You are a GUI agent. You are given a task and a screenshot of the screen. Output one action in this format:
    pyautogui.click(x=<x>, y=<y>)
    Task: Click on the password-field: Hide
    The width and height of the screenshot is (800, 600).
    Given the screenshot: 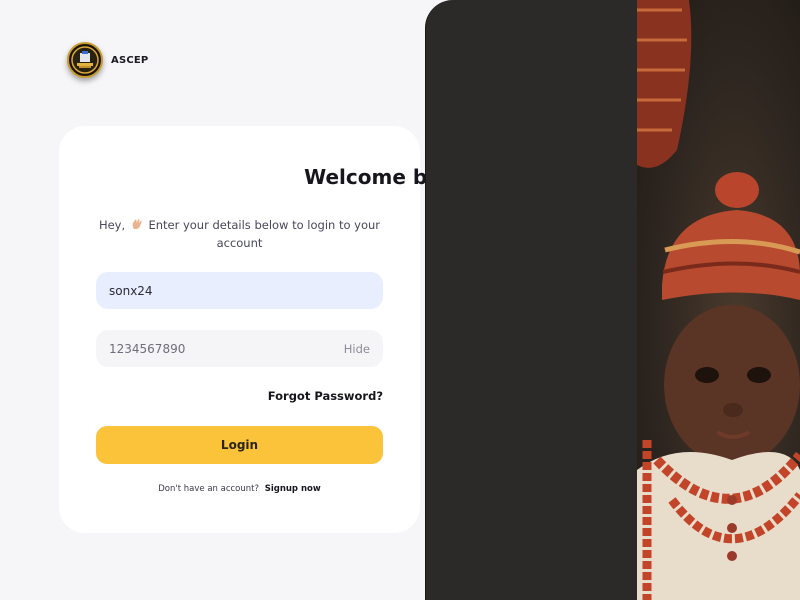 What is the action you would take?
    pyautogui.click(x=239, y=348)
    